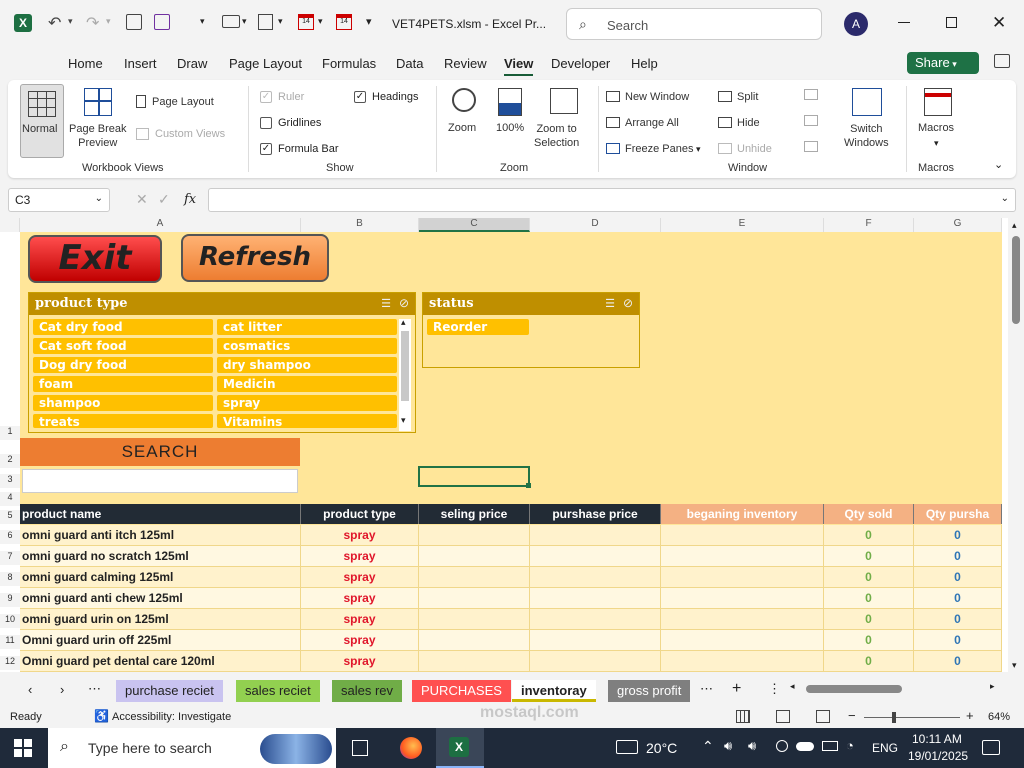 The image size is (1024, 768). Describe the element at coordinates (123, 421) in the screenshot. I see `slicer-item: treats` at that location.